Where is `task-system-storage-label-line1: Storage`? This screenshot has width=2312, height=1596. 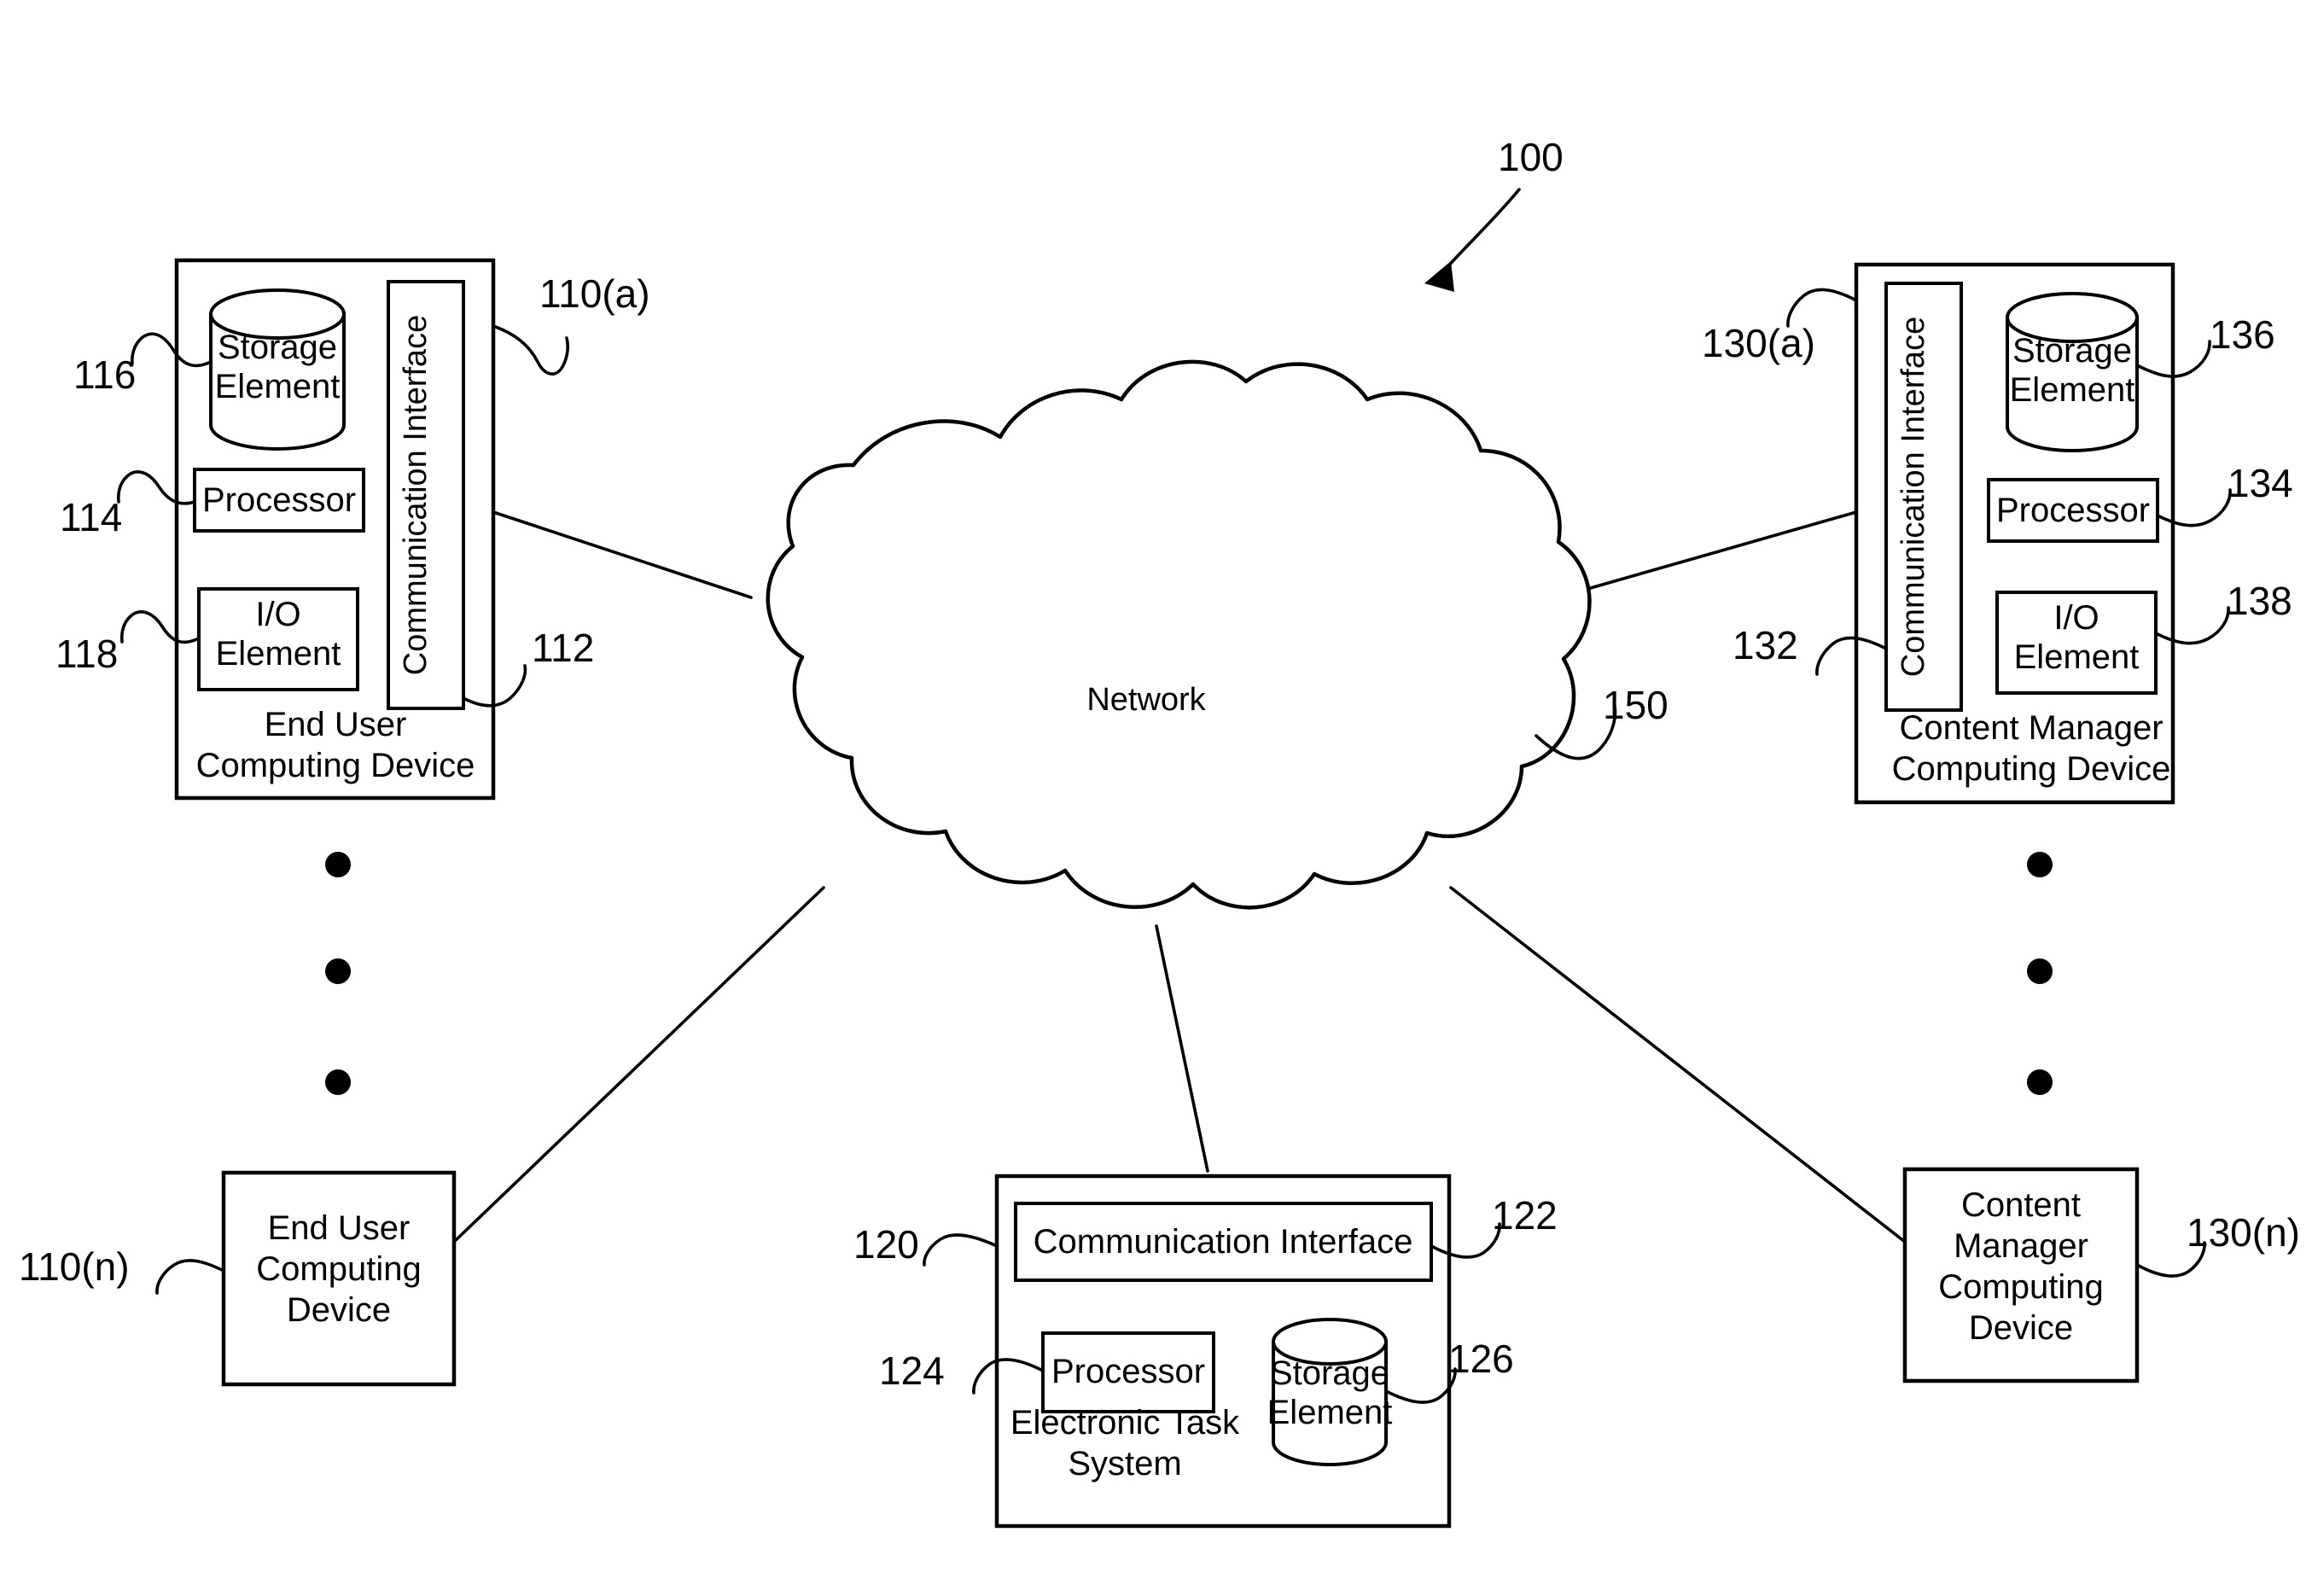 task-system-storage-label-line1: Storage is located at coordinates (1329, 1373).